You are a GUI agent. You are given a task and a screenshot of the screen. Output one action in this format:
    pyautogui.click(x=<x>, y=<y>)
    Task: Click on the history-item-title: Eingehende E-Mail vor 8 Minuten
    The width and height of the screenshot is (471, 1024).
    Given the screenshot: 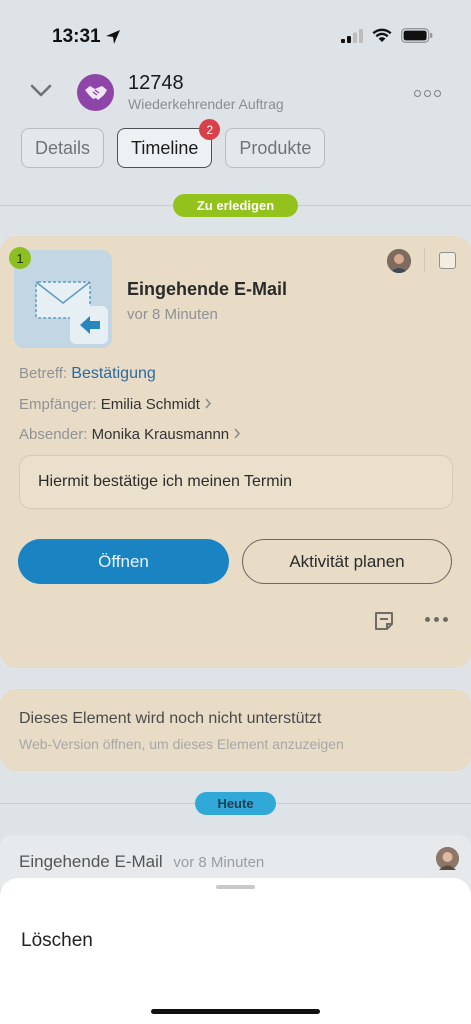 What is the action you would take?
    pyautogui.click(x=141, y=862)
    